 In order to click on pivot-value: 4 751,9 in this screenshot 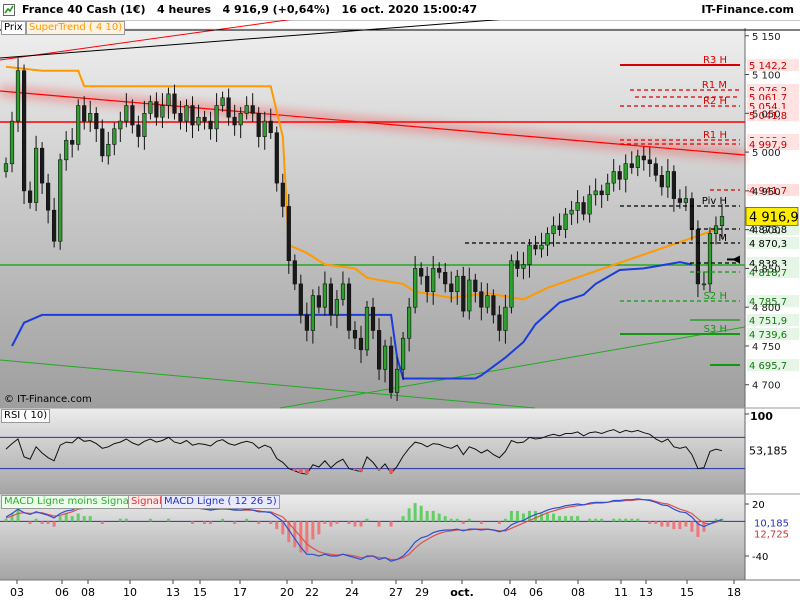, I will do `click(768, 321)`.